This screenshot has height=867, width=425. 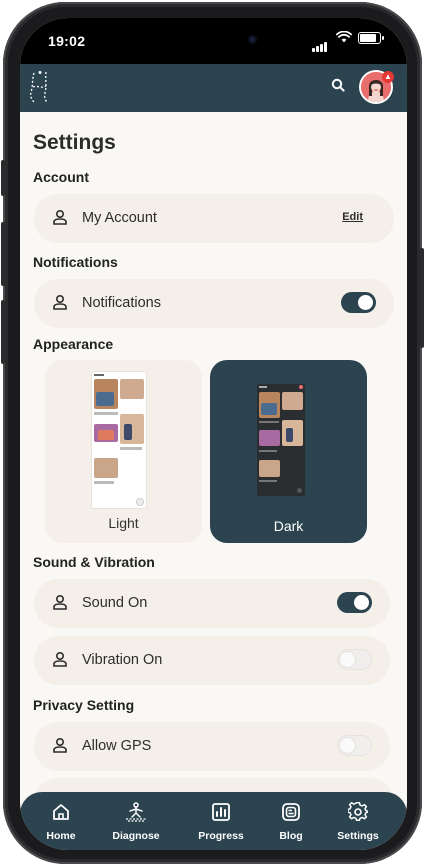 I want to click on dark-theme-preview, so click(x=281, y=440).